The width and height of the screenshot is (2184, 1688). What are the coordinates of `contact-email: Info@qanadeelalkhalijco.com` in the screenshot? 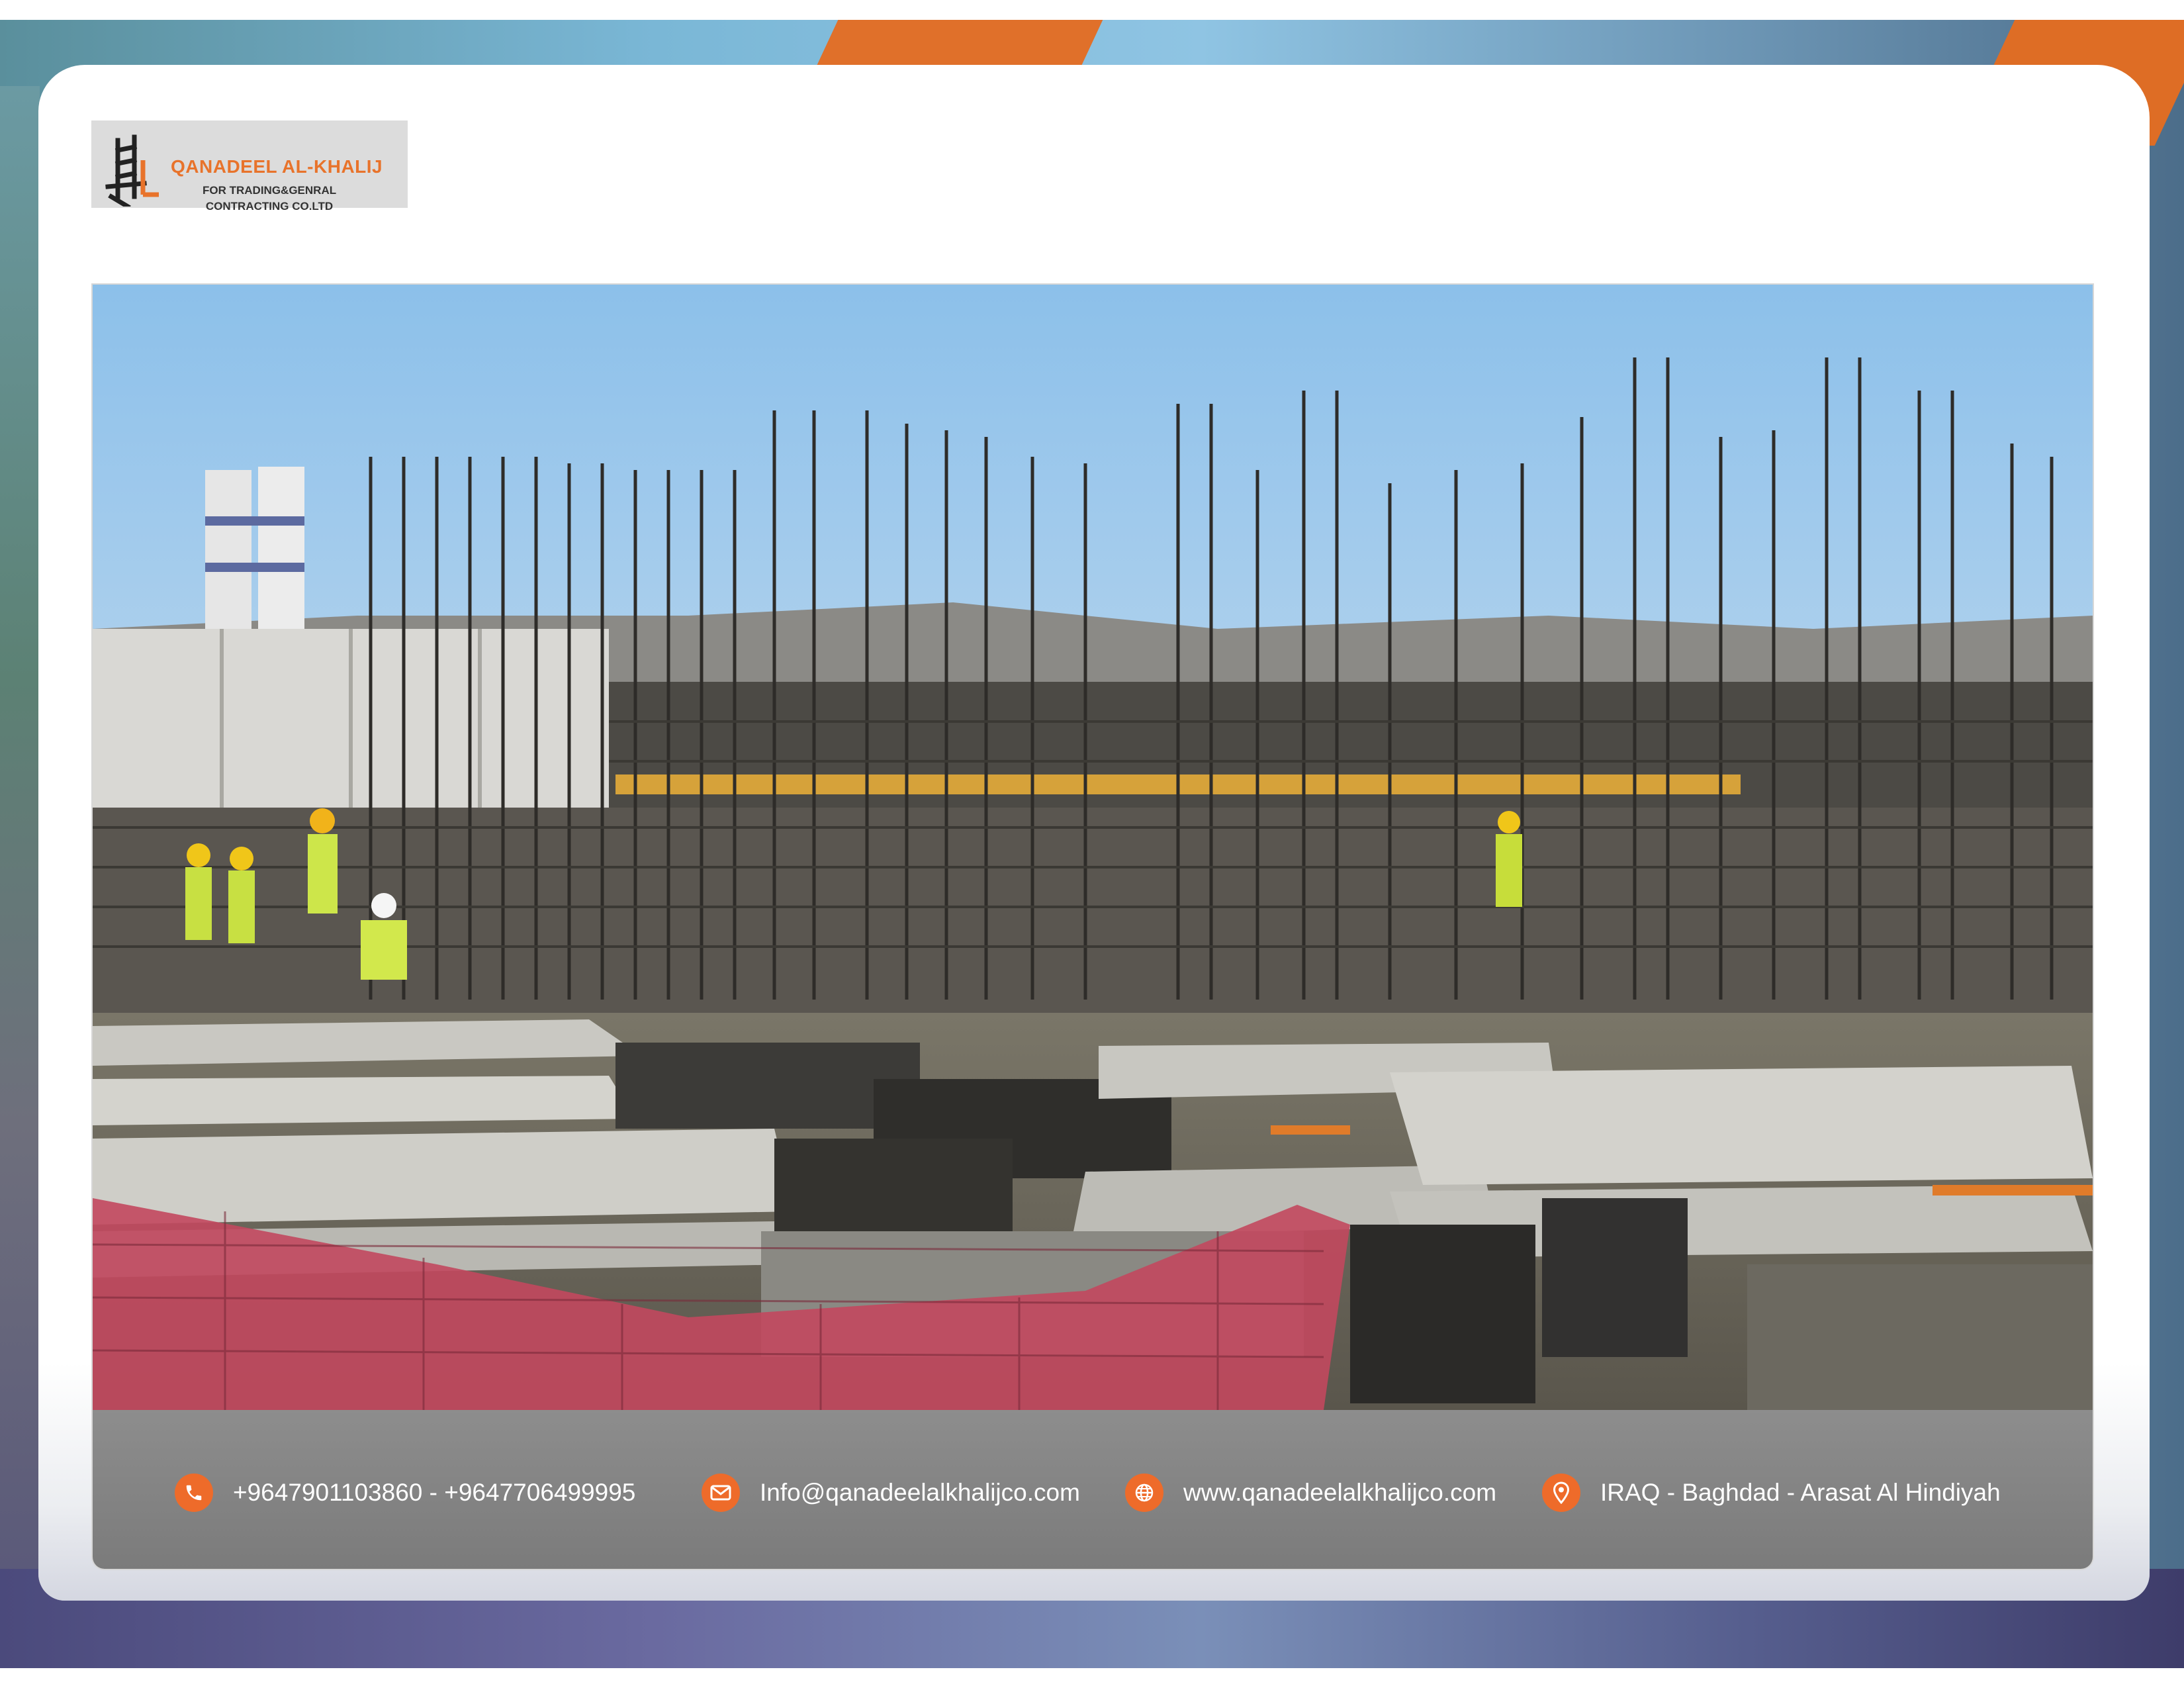 It's located at (891, 1493).